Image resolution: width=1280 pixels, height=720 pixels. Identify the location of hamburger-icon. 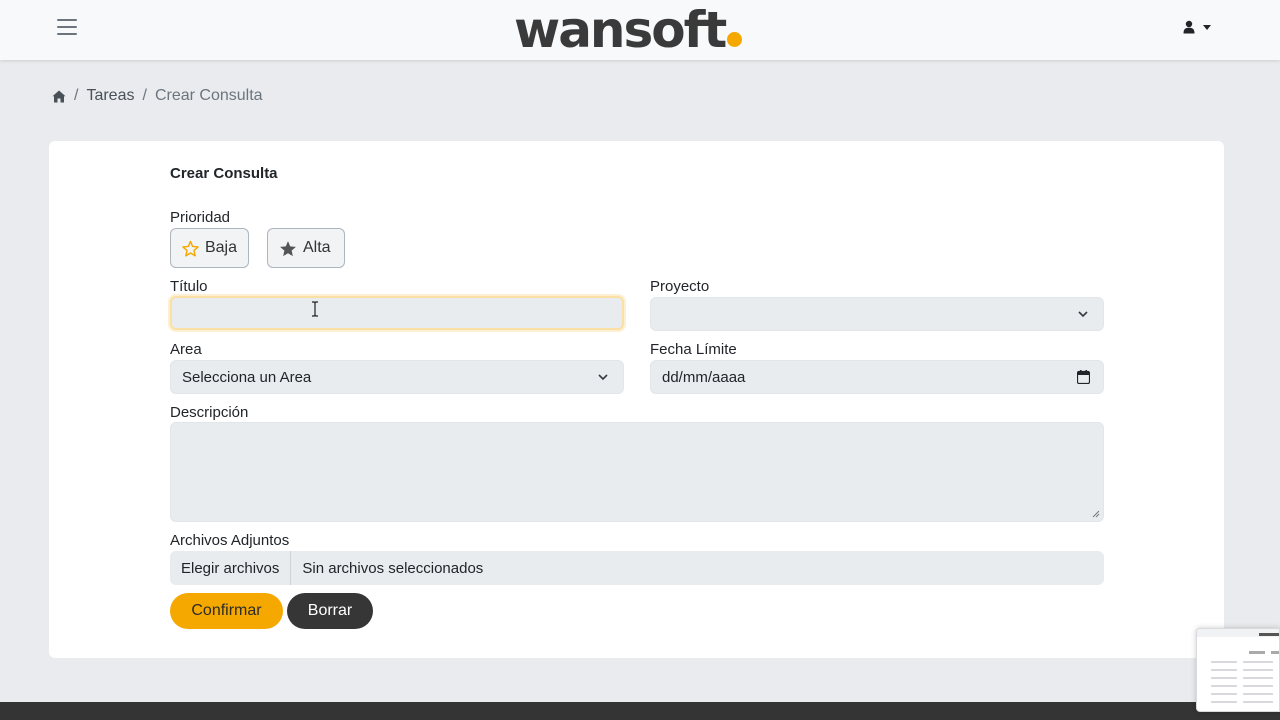
(67, 28).